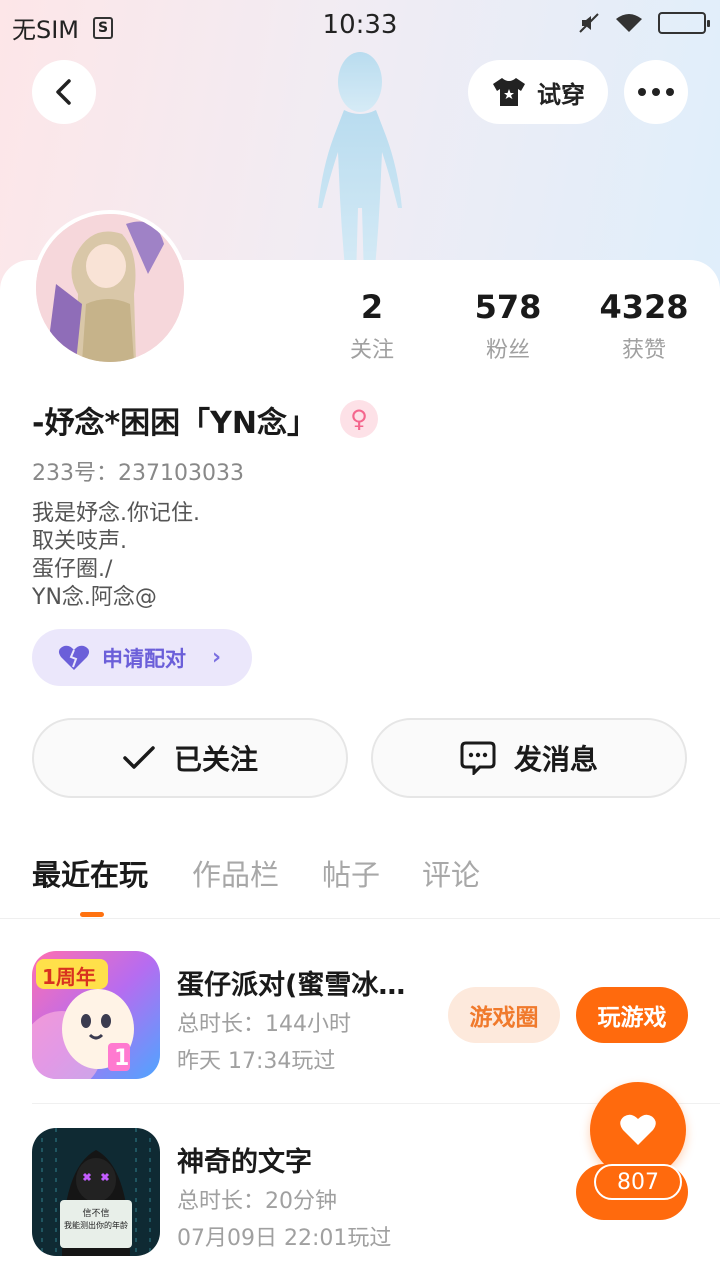 The image size is (720, 1280). Describe the element at coordinates (684, 23) in the screenshot. I see `battery-icon` at that location.